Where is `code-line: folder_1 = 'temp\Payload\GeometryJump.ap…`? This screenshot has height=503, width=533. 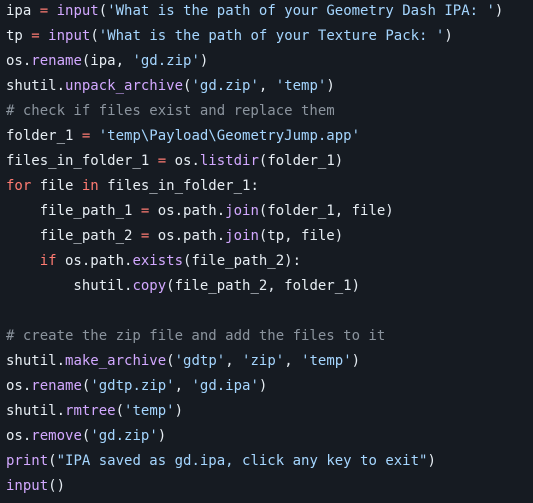 code-line: folder_1 = 'temp\Payload\GeometryJump.ap… is located at coordinates (269, 136).